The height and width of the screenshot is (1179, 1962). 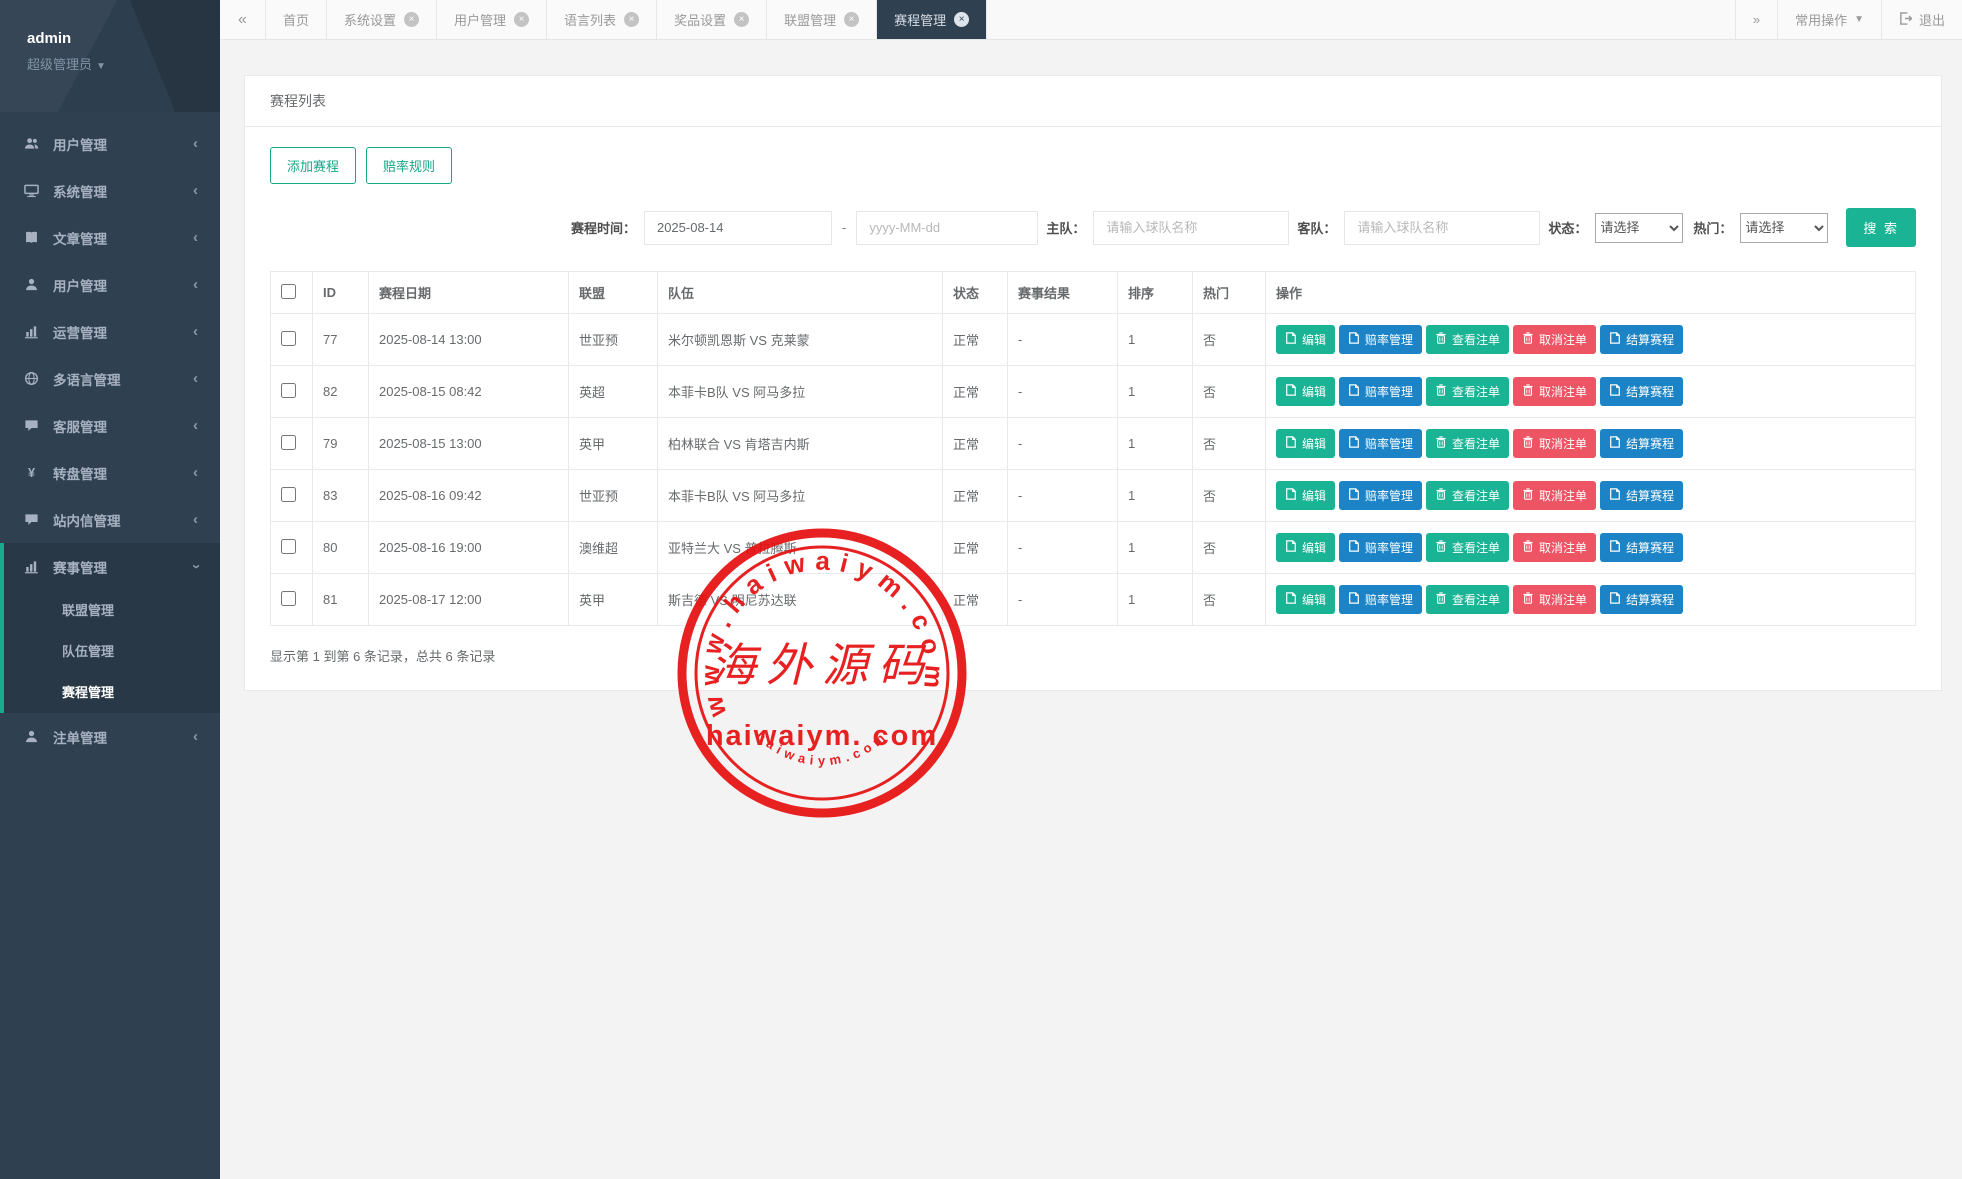 What do you see at coordinates (947, 227) in the screenshot?
I see `date-to-input` at bounding box center [947, 227].